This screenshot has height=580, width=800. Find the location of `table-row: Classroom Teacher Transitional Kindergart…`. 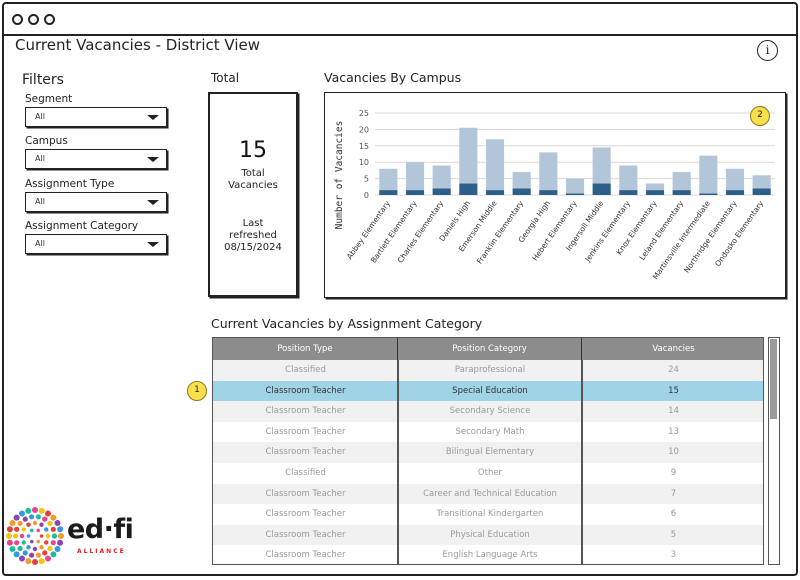

table-row: Classroom Teacher Transitional Kindergart… is located at coordinates (488, 514).